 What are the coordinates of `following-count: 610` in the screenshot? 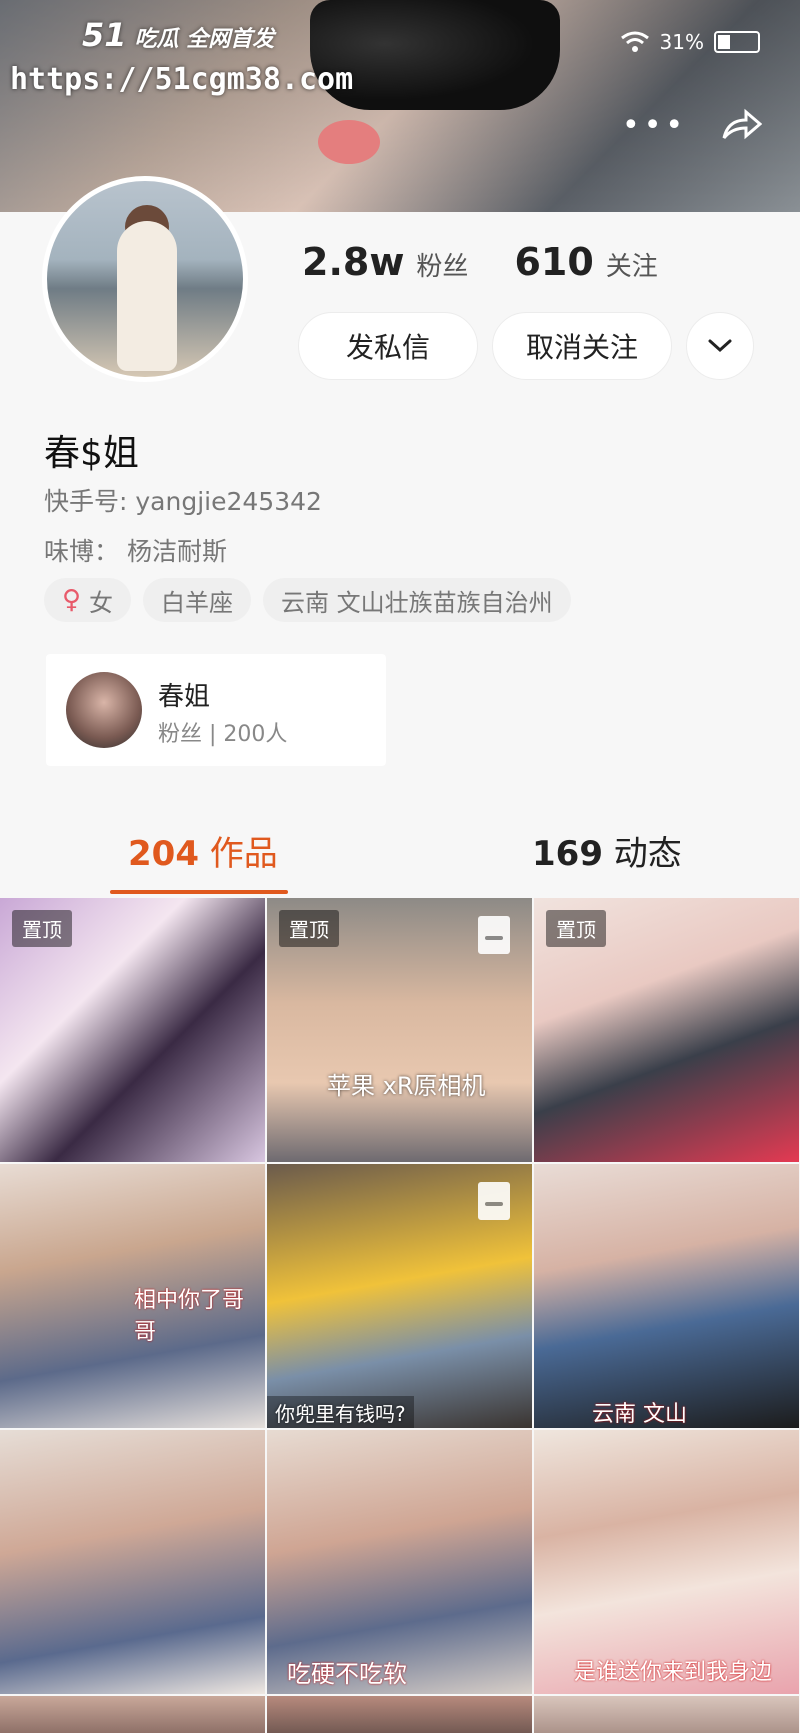 It's located at (553, 262).